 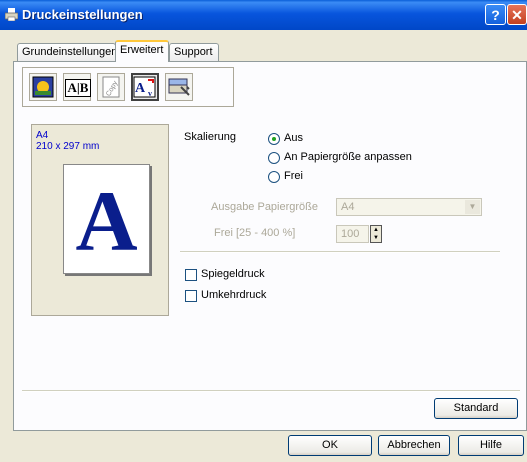 I want to click on mirror-print-checkbox, so click(x=191, y=275).